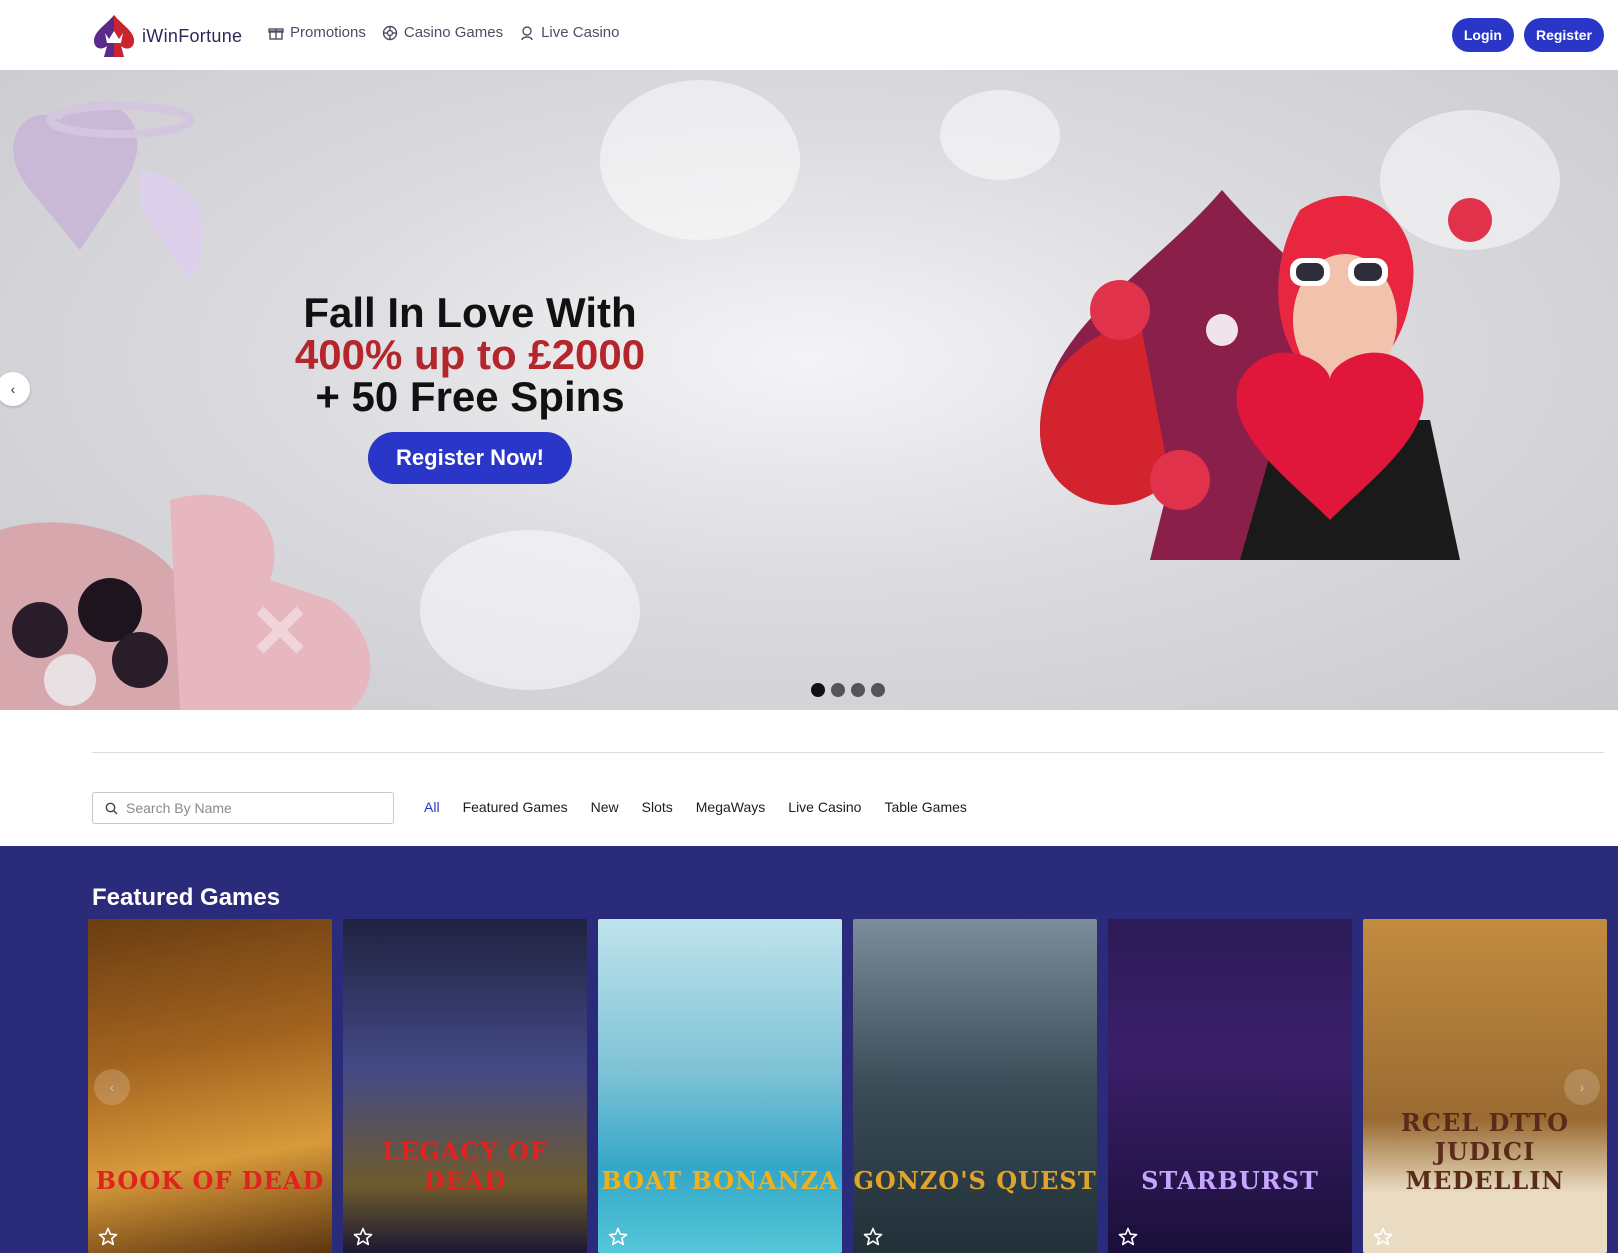 The height and width of the screenshot is (1253, 1618). Describe the element at coordinates (848, 752) in the screenshot. I see `section-divider` at that location.